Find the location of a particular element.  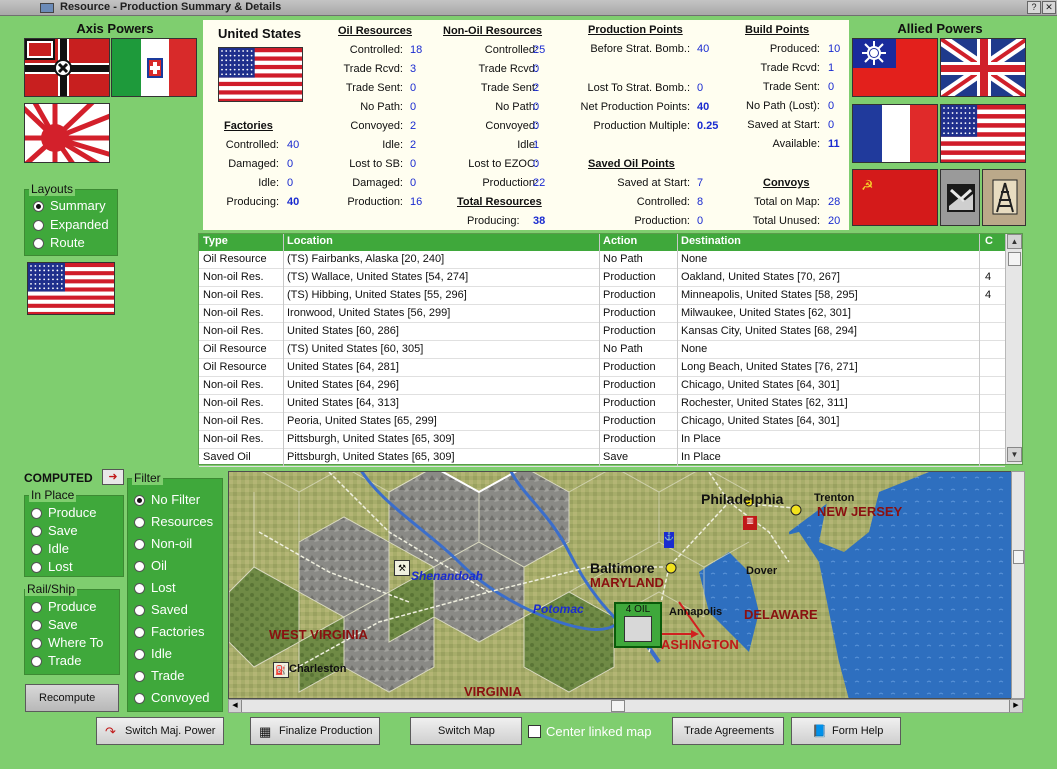

france-flag is located at coordinates (895, 133).